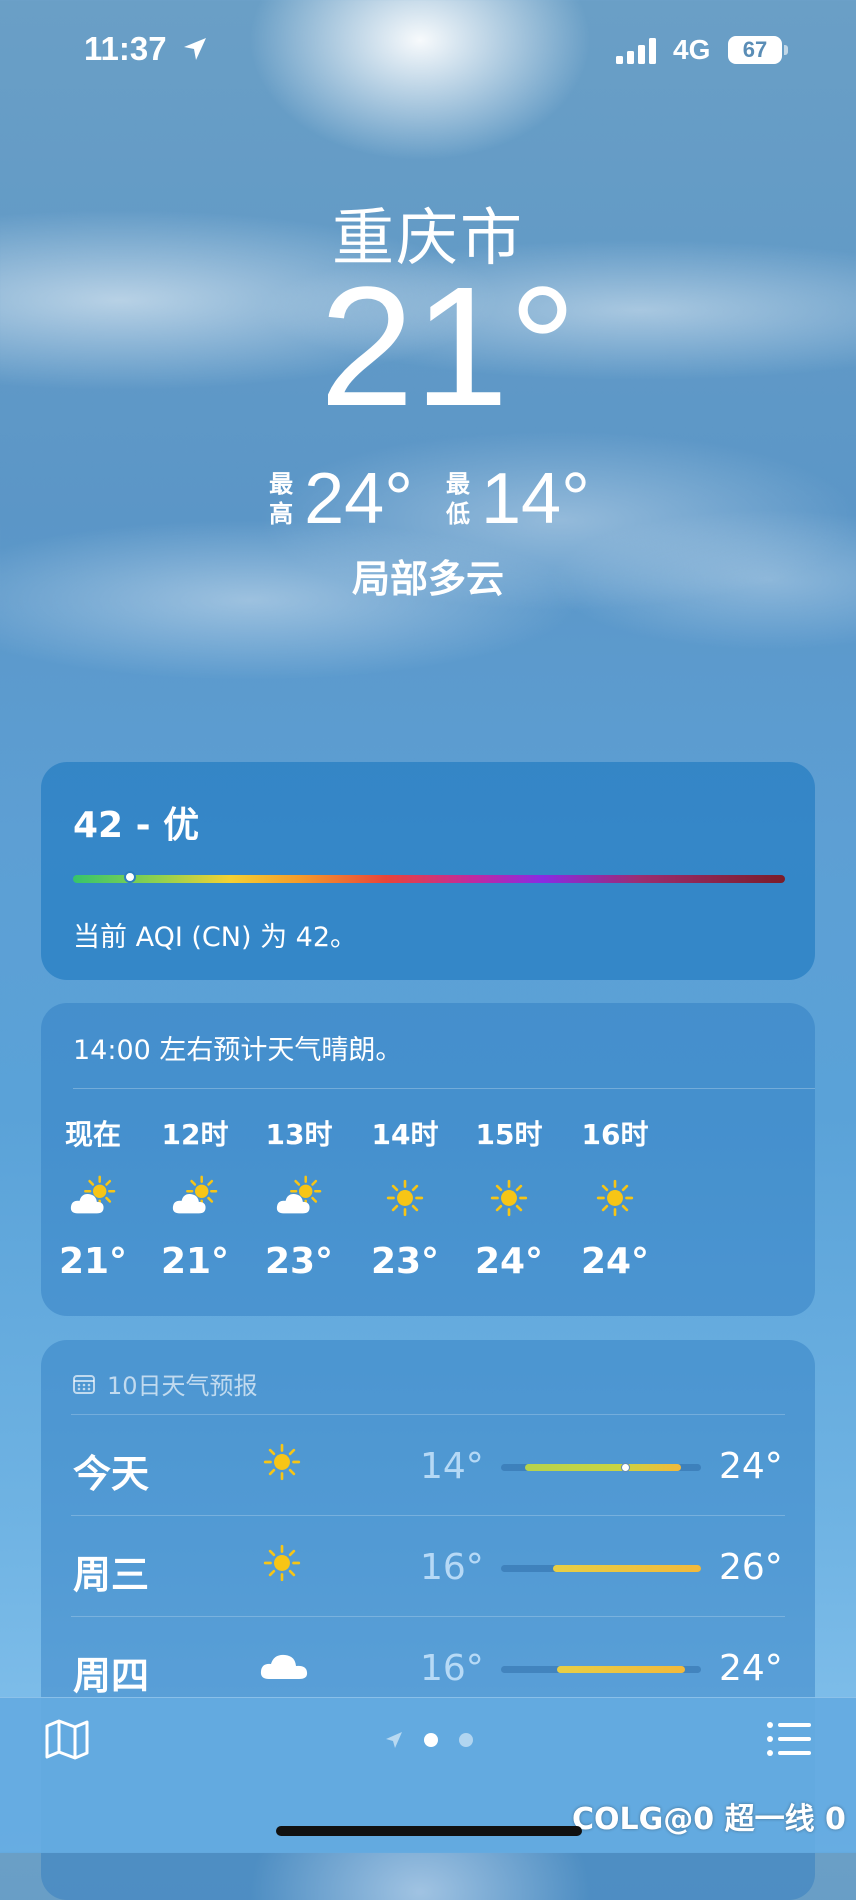  I want to click on hour-column: 13时 23°, so click(299, 1197).